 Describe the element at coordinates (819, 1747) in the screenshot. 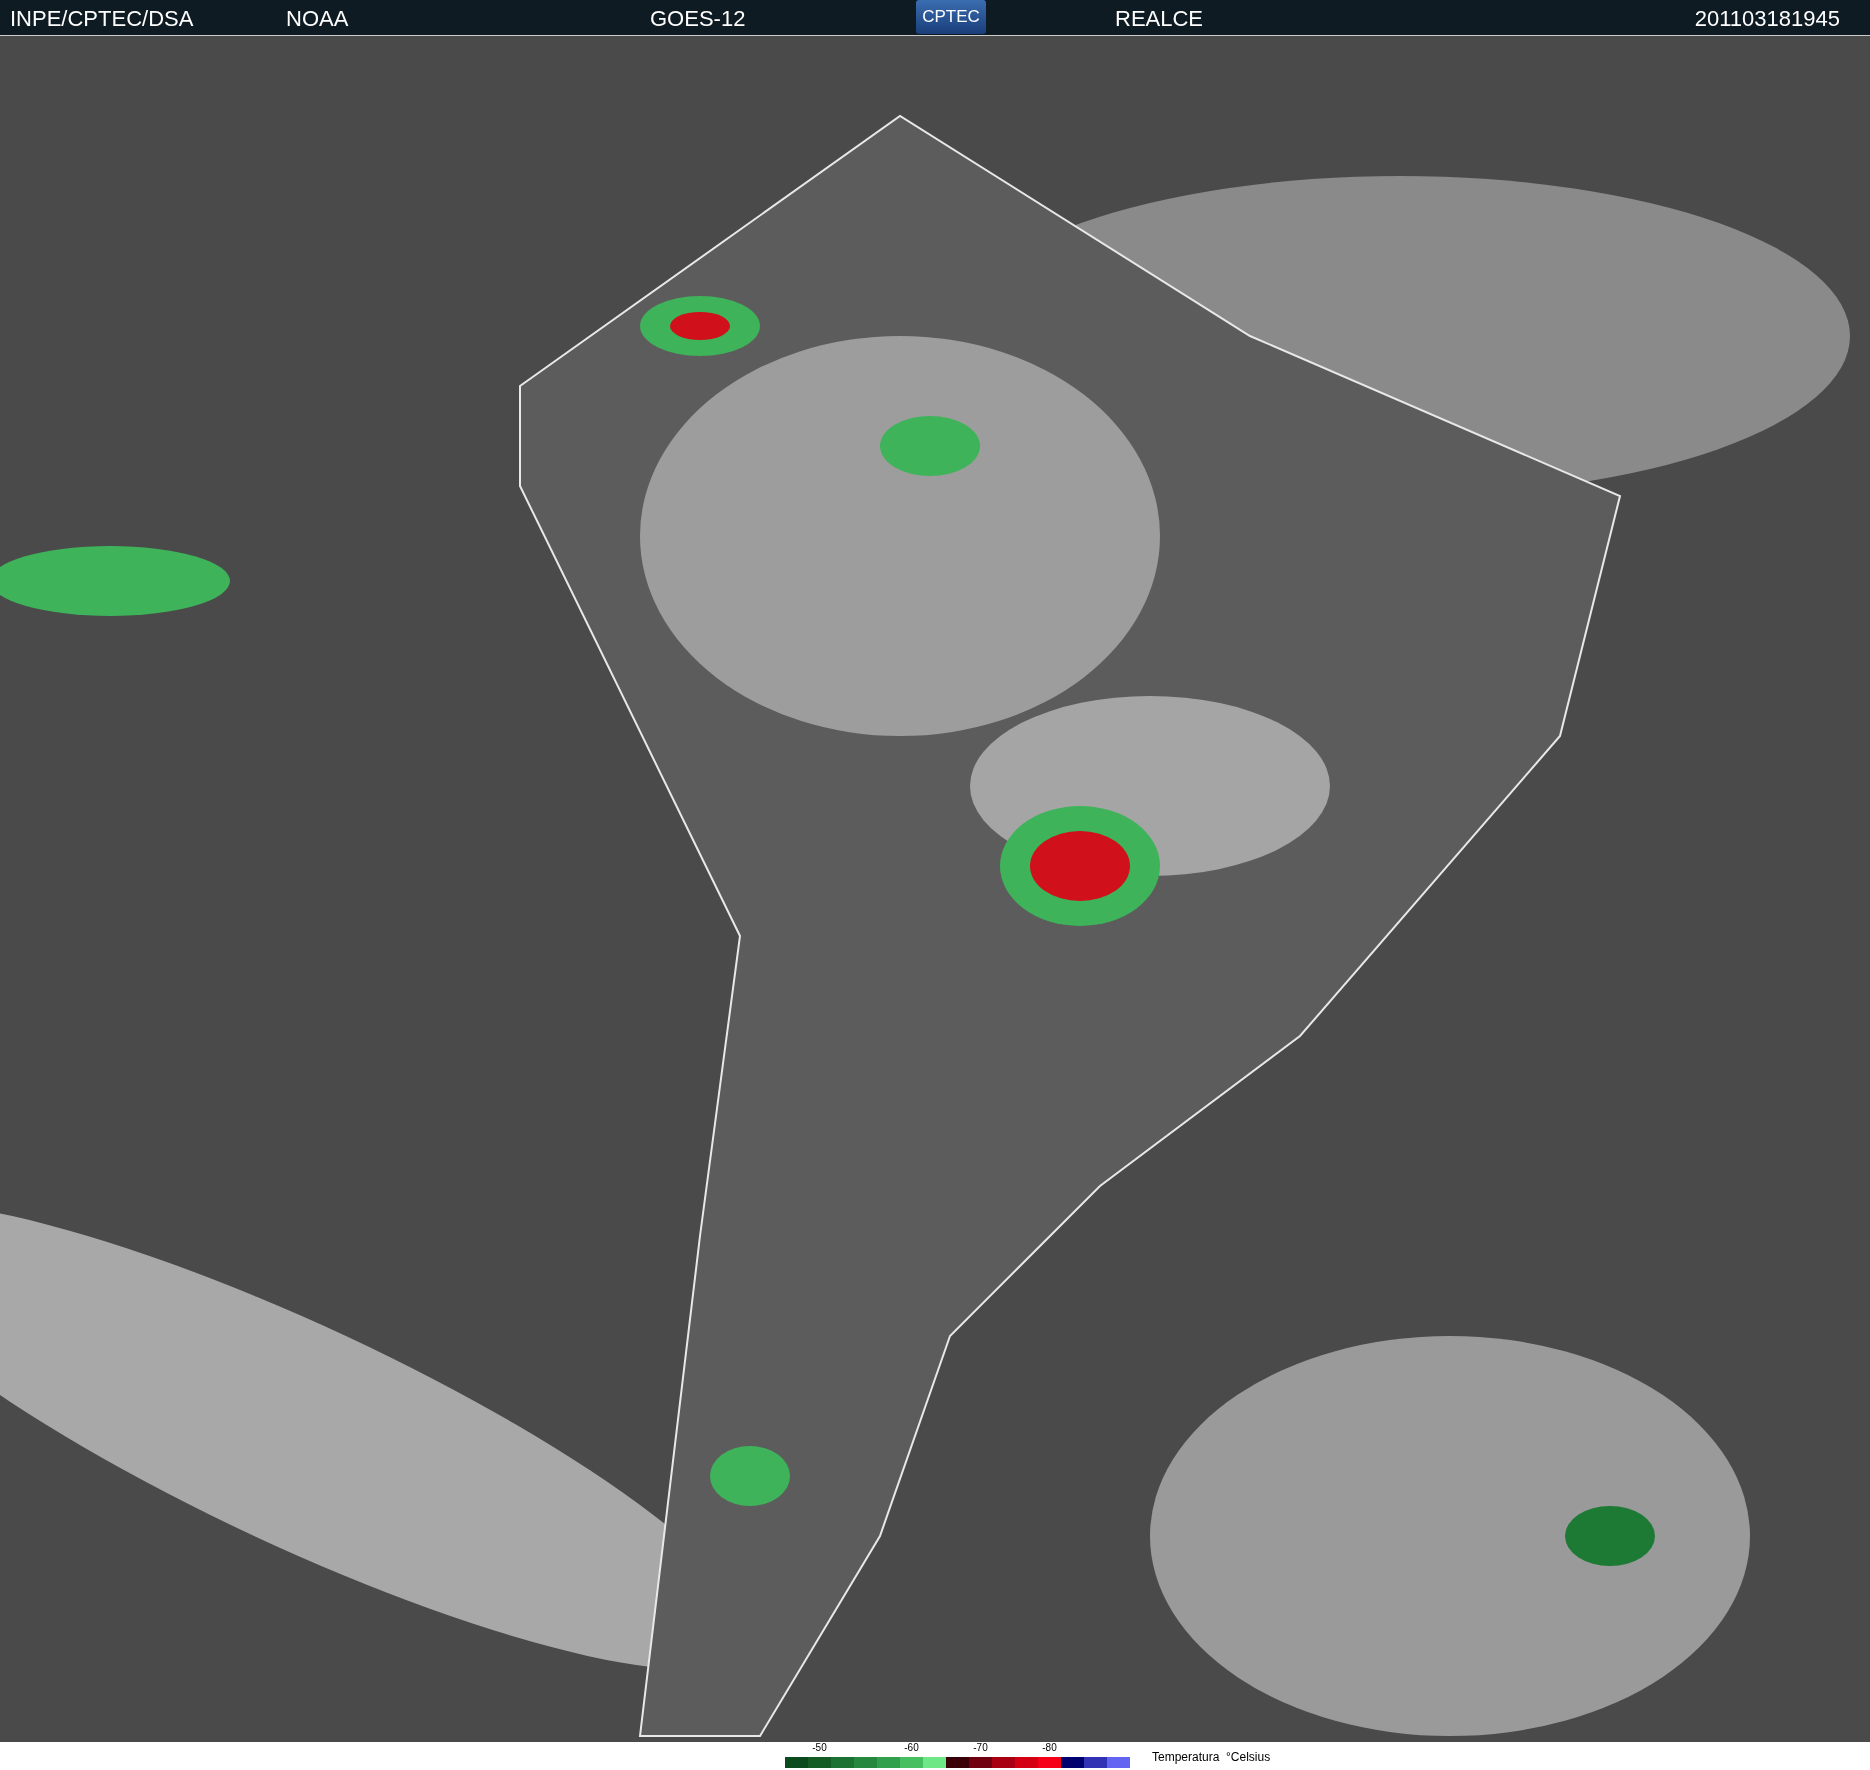

I see `scale-tick-label: -50` at that location.